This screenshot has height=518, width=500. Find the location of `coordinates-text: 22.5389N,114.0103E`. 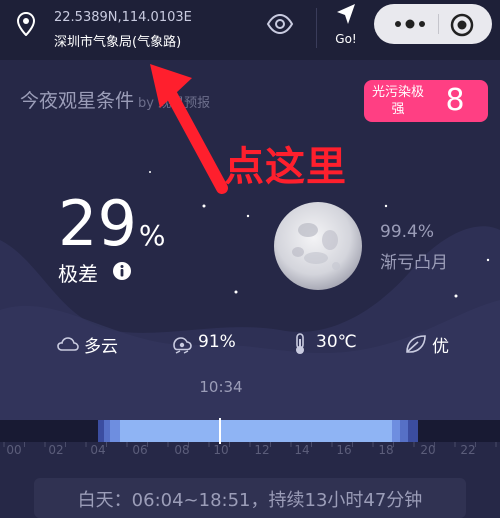

coordinates-text: 22.5389N,114.0103E is located at coordinates (123, 17).